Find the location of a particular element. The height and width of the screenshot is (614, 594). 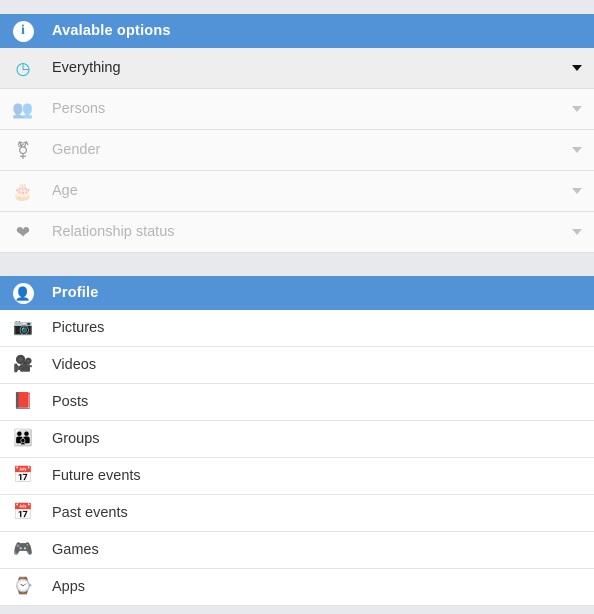

profile-row-games: 🎮 Games is located at coordinates (297, 550).